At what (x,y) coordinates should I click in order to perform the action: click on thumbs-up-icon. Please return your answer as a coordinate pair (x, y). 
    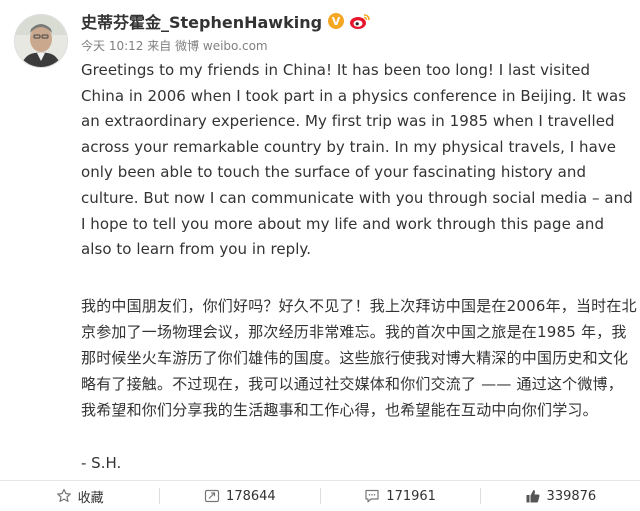
    Looking at the image, I should click on (533, 496).